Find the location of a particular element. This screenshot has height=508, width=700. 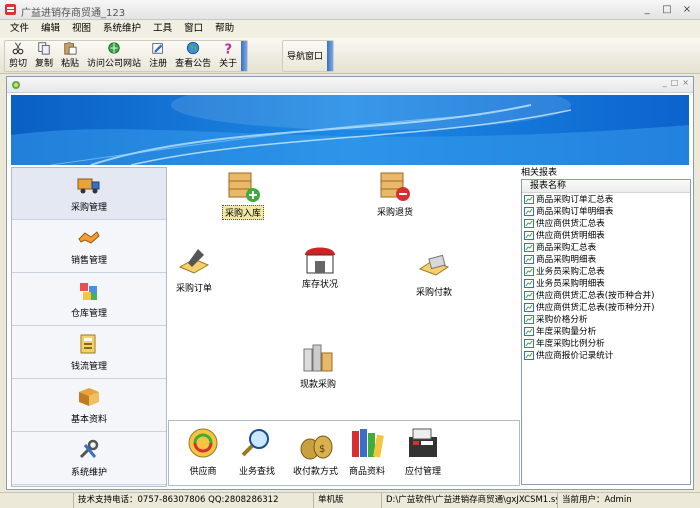

visit-website-button: 访问公司网站 is located at coordinates (114, 56).